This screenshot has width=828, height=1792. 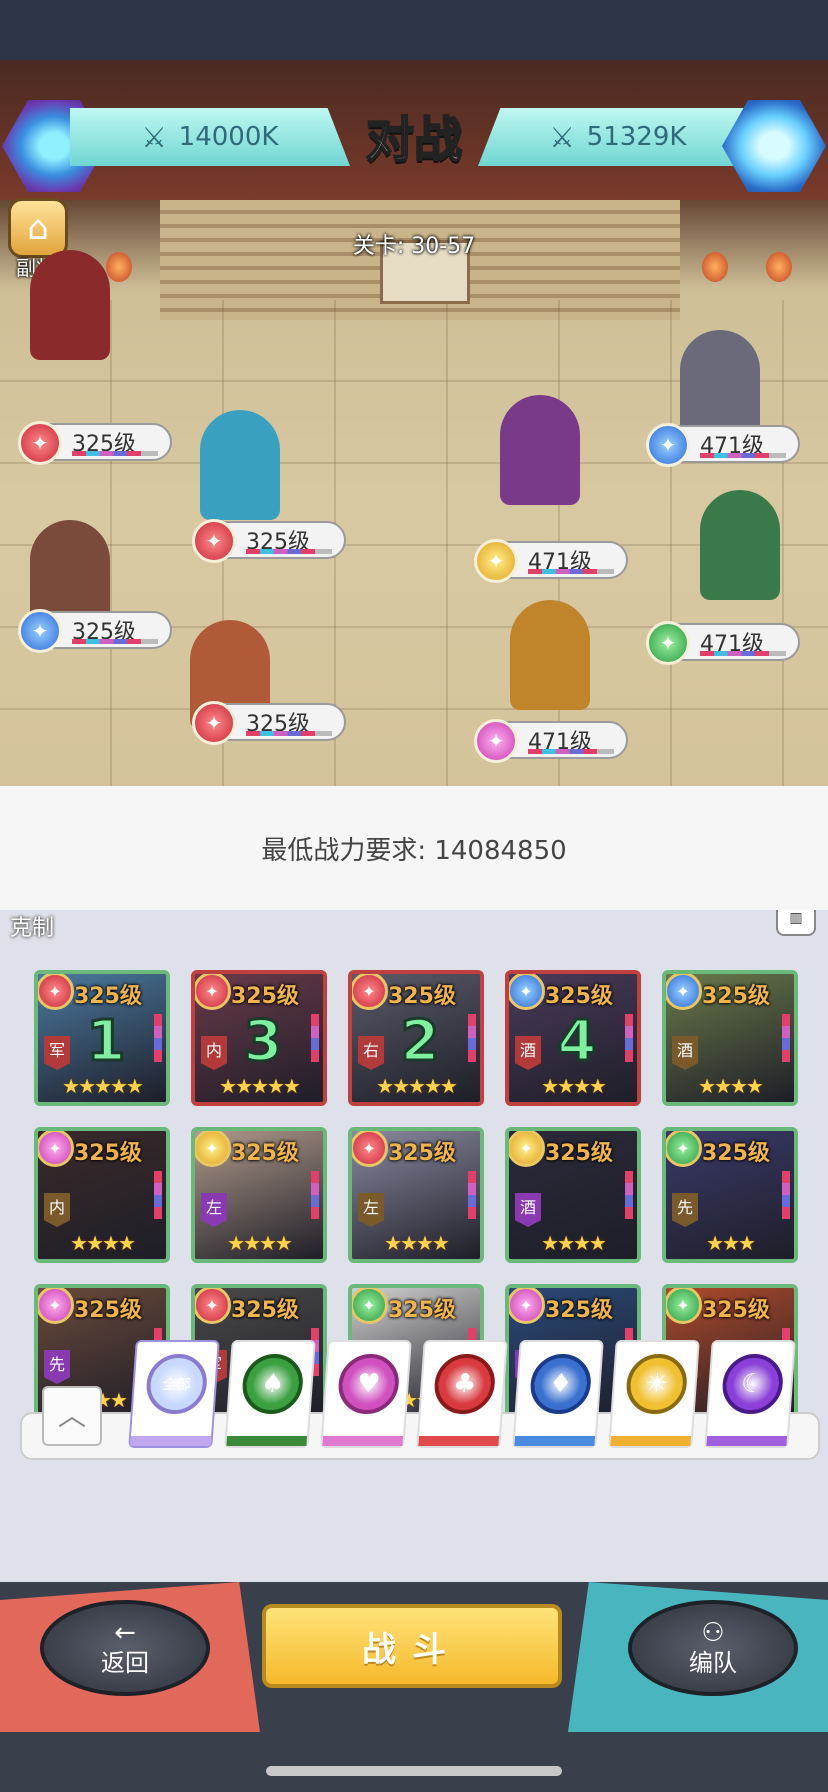 I want to click on hero-role-tag: 右, so click(x=371, y=1053).